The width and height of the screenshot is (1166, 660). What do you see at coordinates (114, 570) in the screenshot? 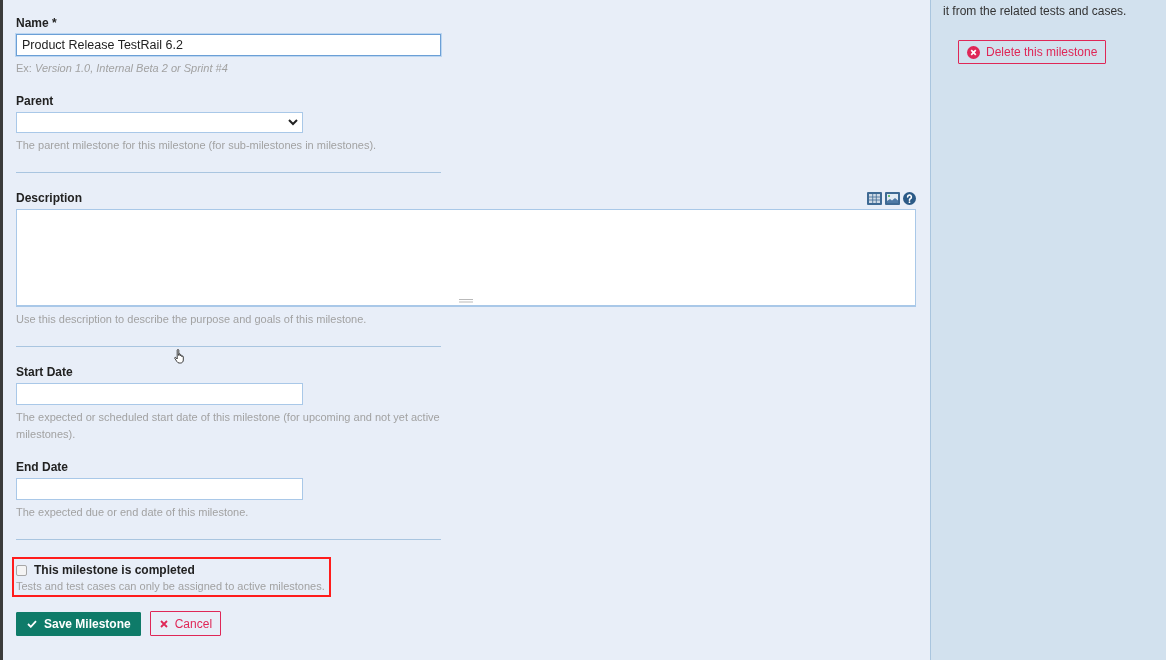
I see `checkbox-label: This milestone is completed` at bounding box center [114, 570].